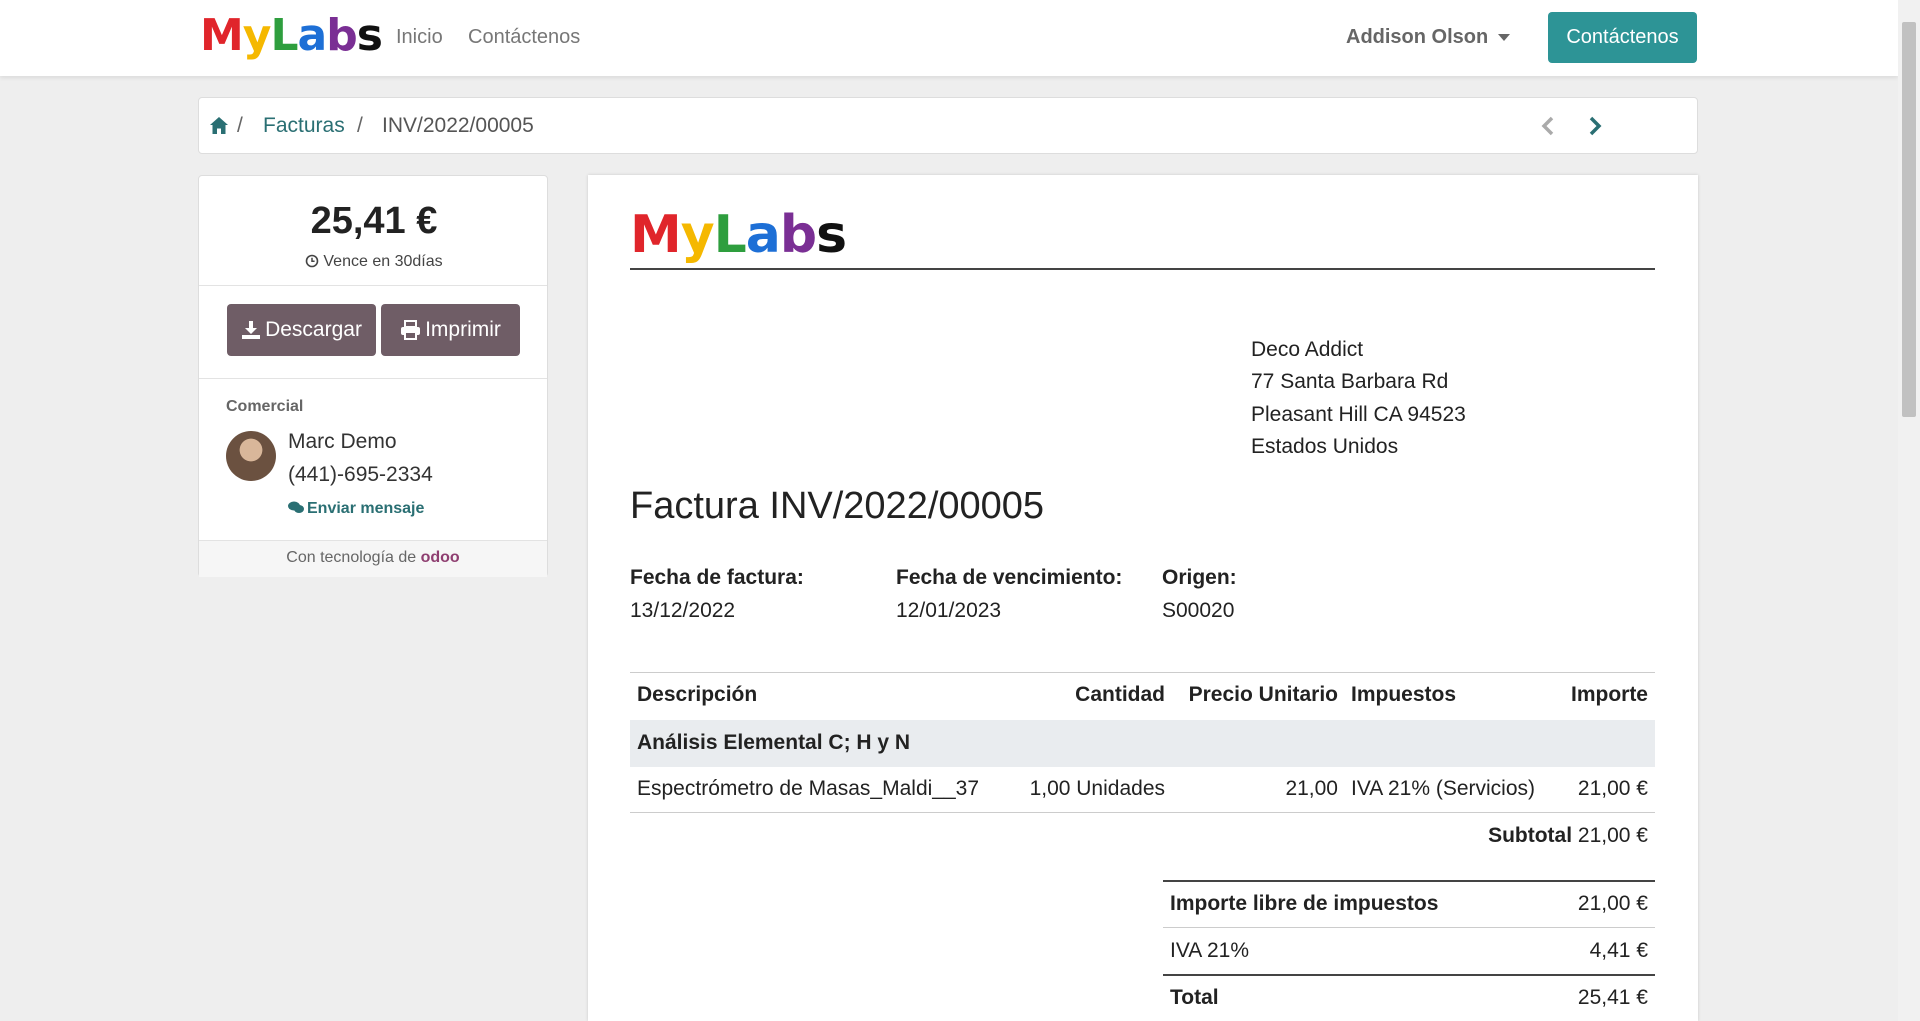  I want to click on salesperson-name: Marc Demo, so click(342, 441).